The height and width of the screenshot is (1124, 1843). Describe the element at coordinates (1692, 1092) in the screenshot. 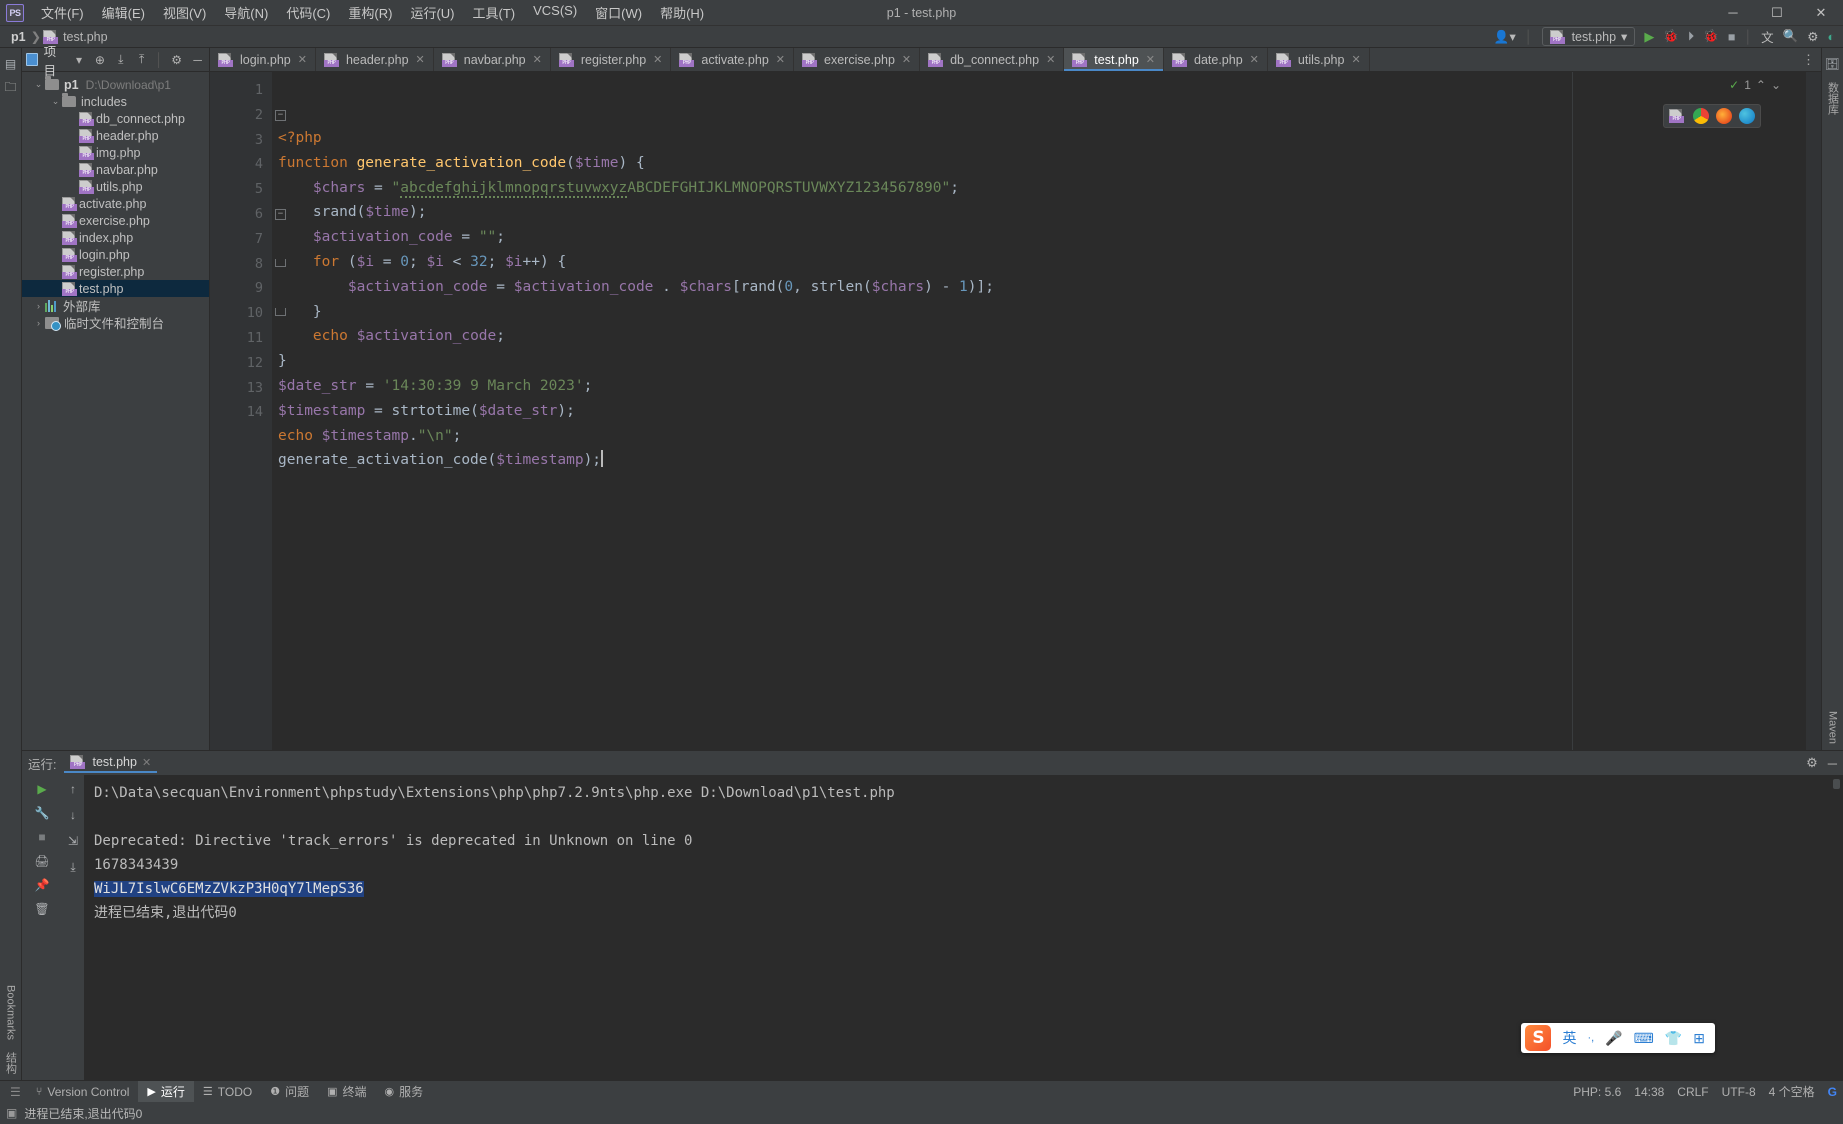

I see `status-info-2: CRLF` at that location.